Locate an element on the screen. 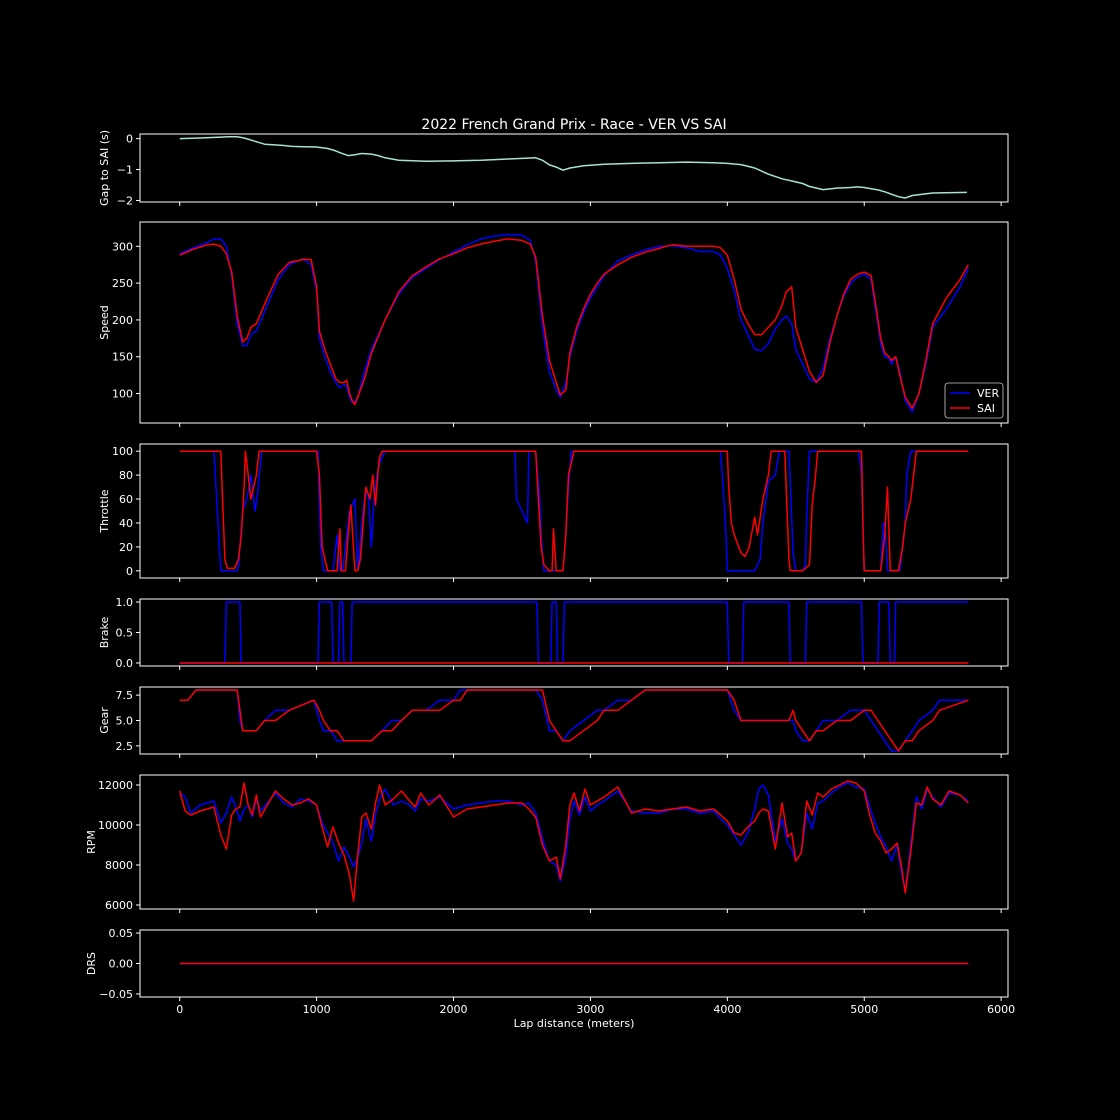 The width and height of the screenshot is (1120, 1120). legend: VER SAI is located at coordinates (974, 400).